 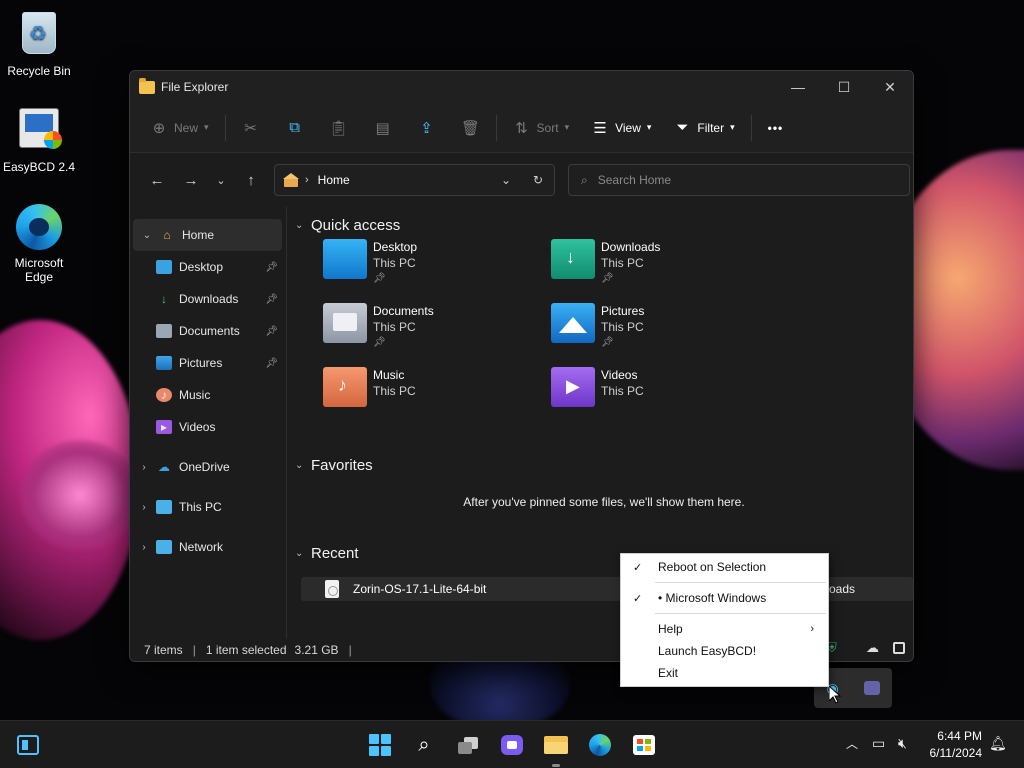 What do you see at coordinates (195, 87) in the screenshot?
I see `window-title: File Explorer` at bounding box center [195, 87].